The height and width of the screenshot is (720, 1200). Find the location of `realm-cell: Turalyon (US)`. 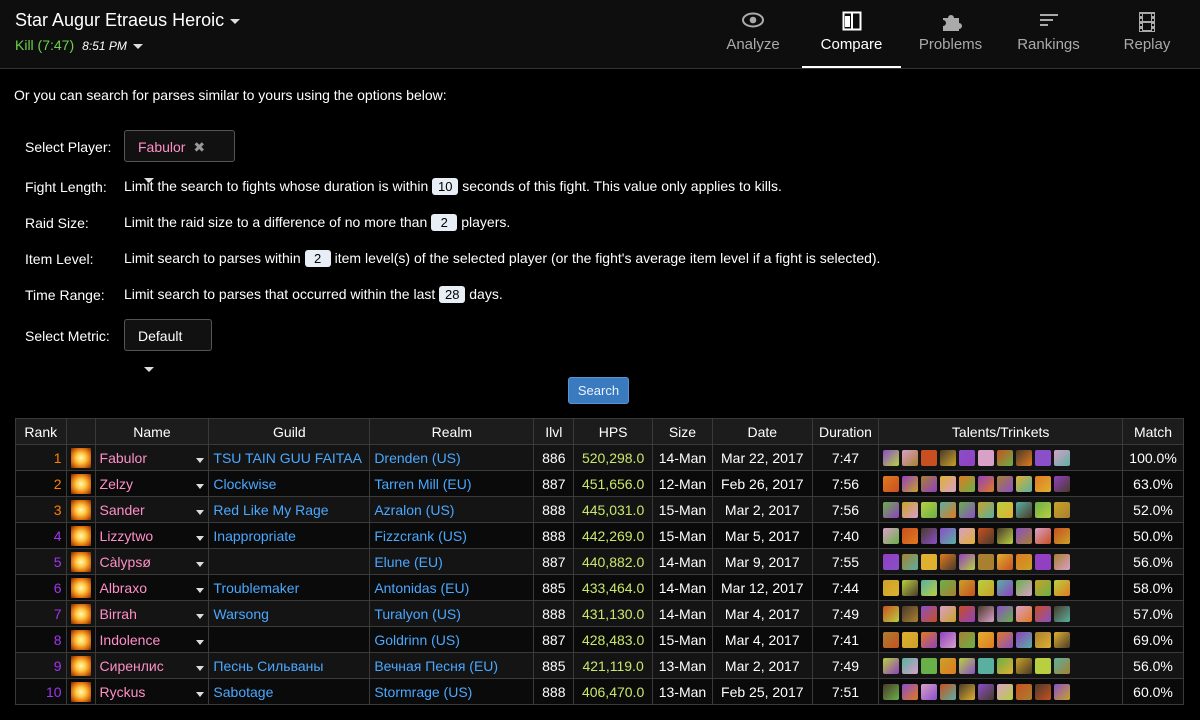

realm-cell: Turalyon (US) is located at coordinates (452, 613).